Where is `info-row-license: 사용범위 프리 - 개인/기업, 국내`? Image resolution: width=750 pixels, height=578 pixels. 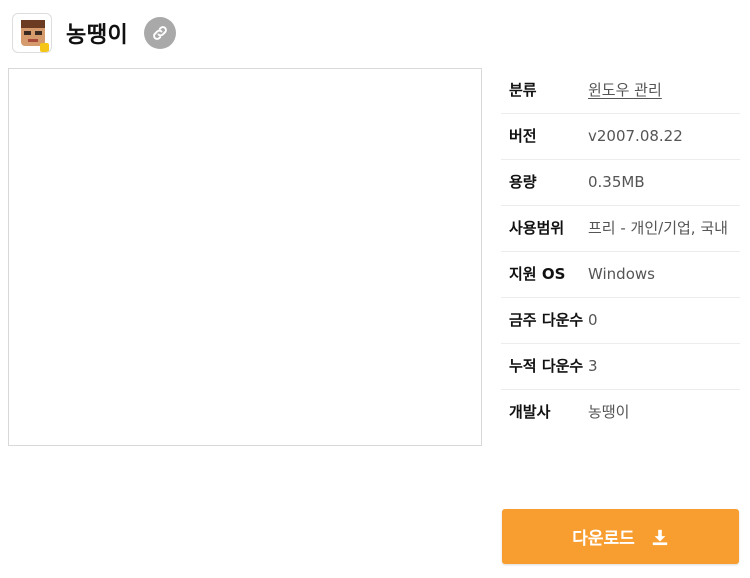
info-row-license: 사용범위 프리 - 개인/기업, 국내 is located at coordinates (620, 229).